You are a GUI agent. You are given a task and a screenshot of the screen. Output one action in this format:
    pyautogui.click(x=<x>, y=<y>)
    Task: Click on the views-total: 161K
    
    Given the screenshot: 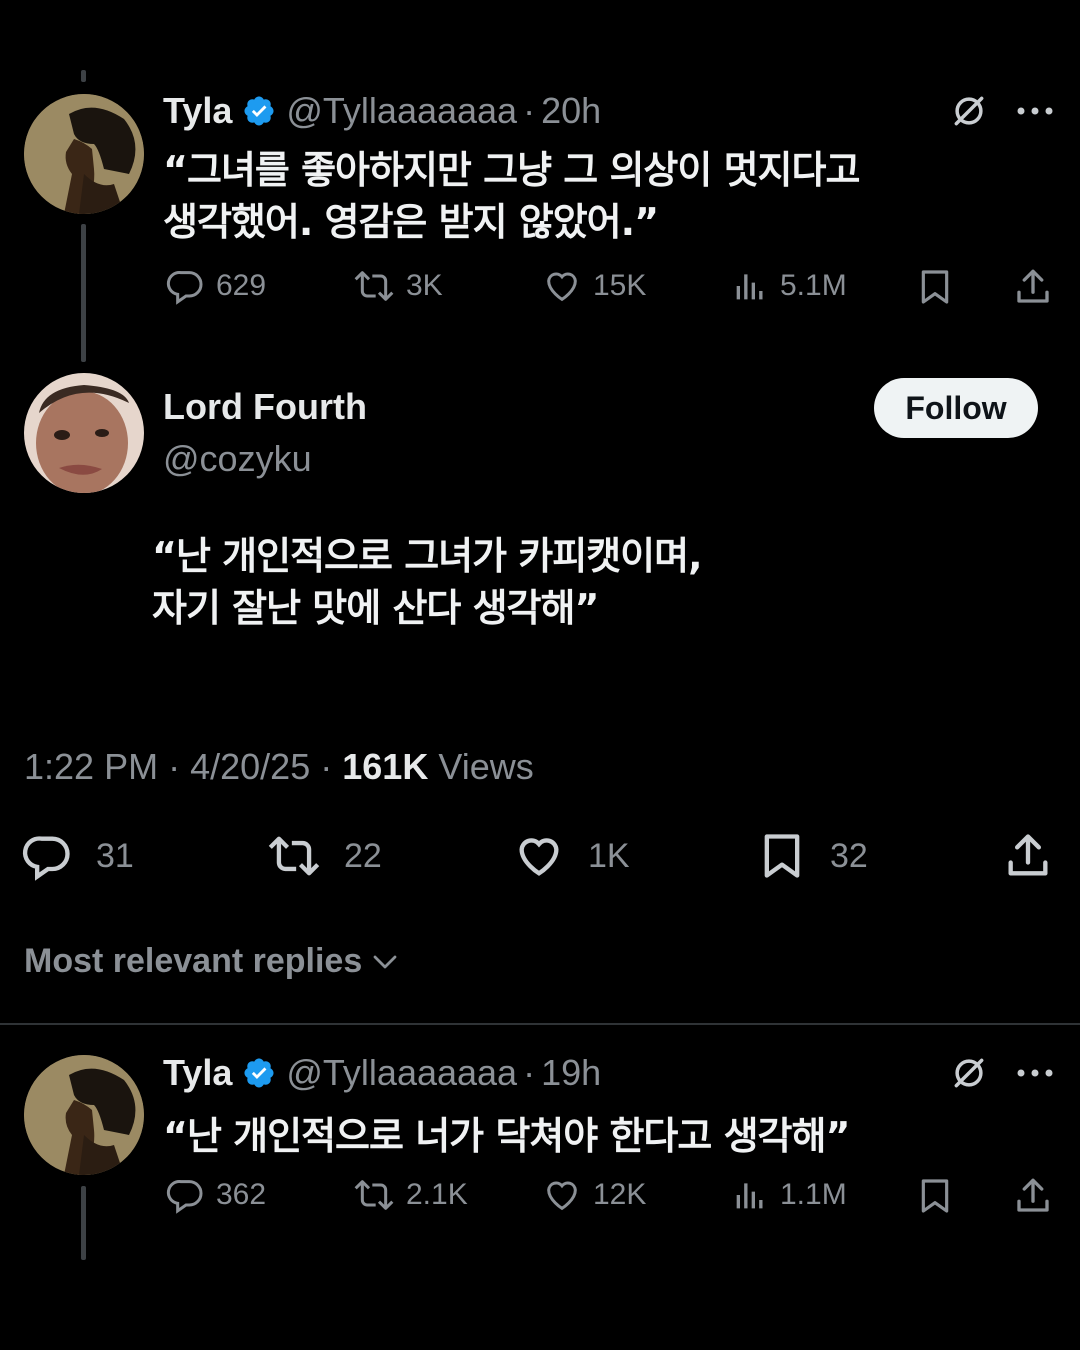 What is the action you would take?
    pyautogui.click(x=385, y=766)
    